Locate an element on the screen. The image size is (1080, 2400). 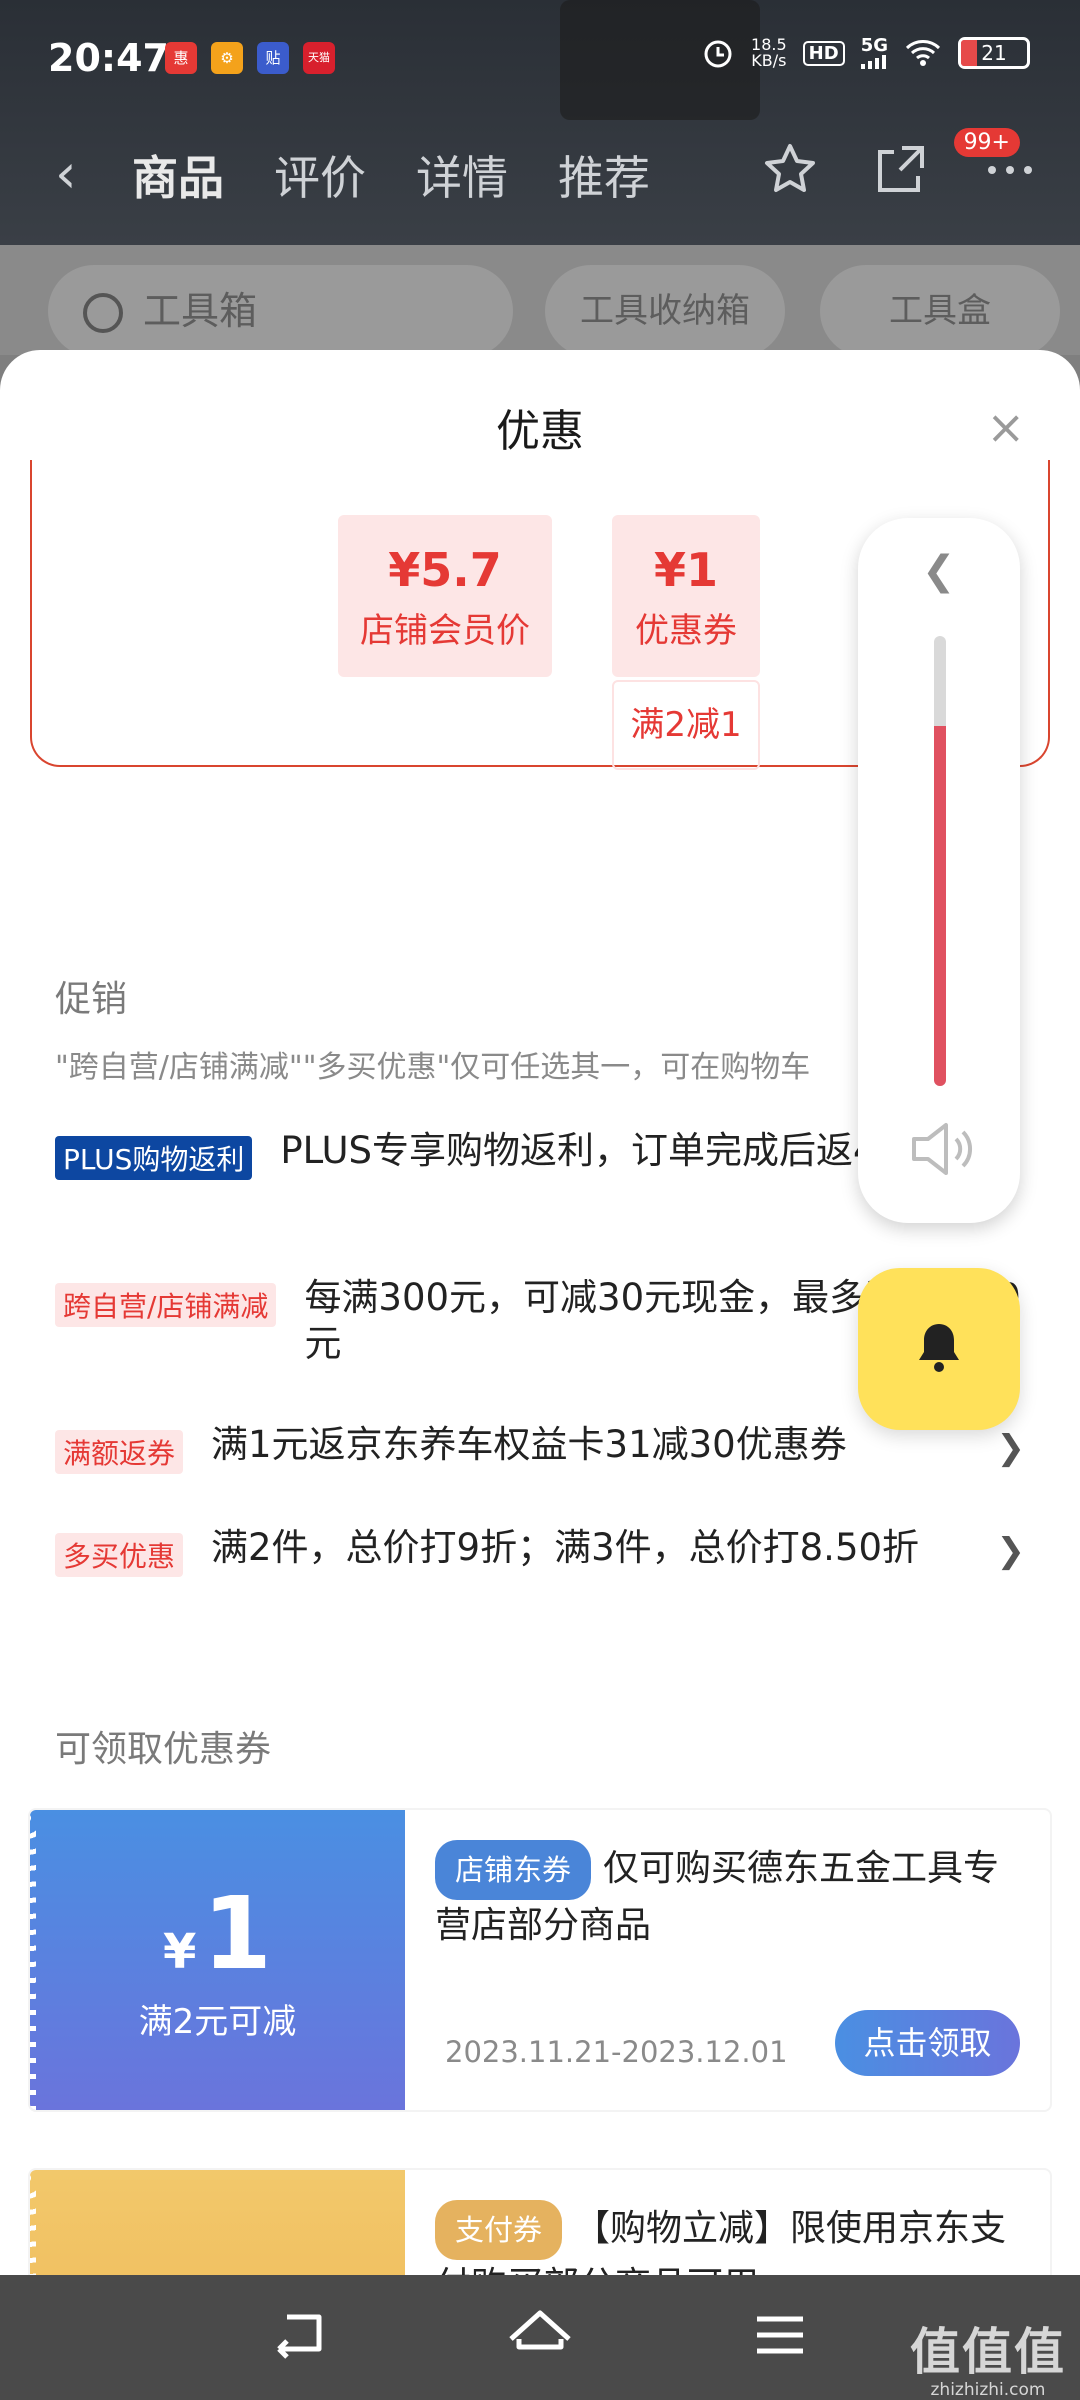
network-speed: 18.5 KB/s is located at coordinates (769, 52).